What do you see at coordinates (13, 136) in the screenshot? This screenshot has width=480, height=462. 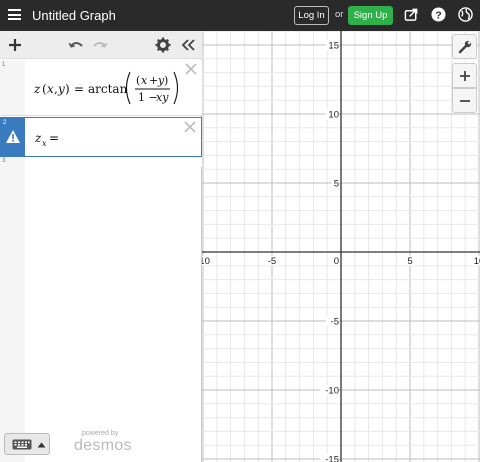 I see `warning-icon` at bounding box center [13, 136].